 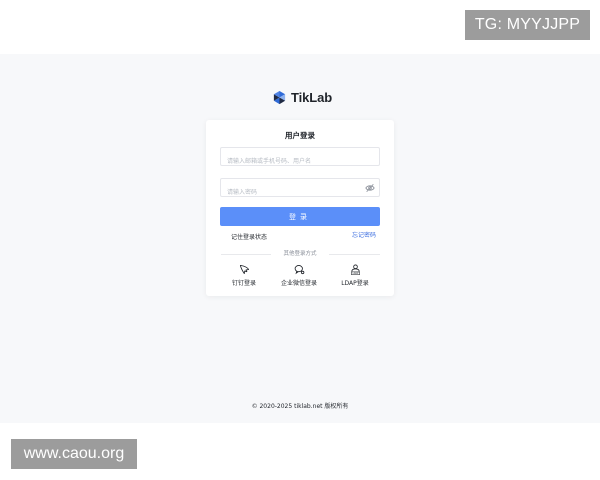 What do you see at coordinates (246, 254) in the screenshot?
I see `divider-left` at bounding box center [246, 254].